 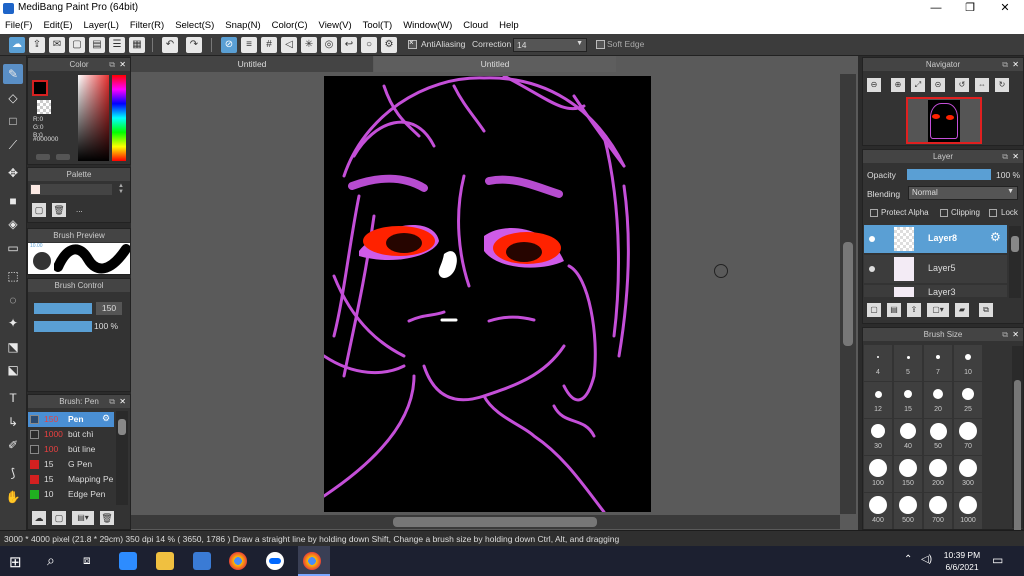 What do you see at coordinates (117, 45) in the screenshot?
I see `list-icon: ☰` at bounding box center [117, 45].